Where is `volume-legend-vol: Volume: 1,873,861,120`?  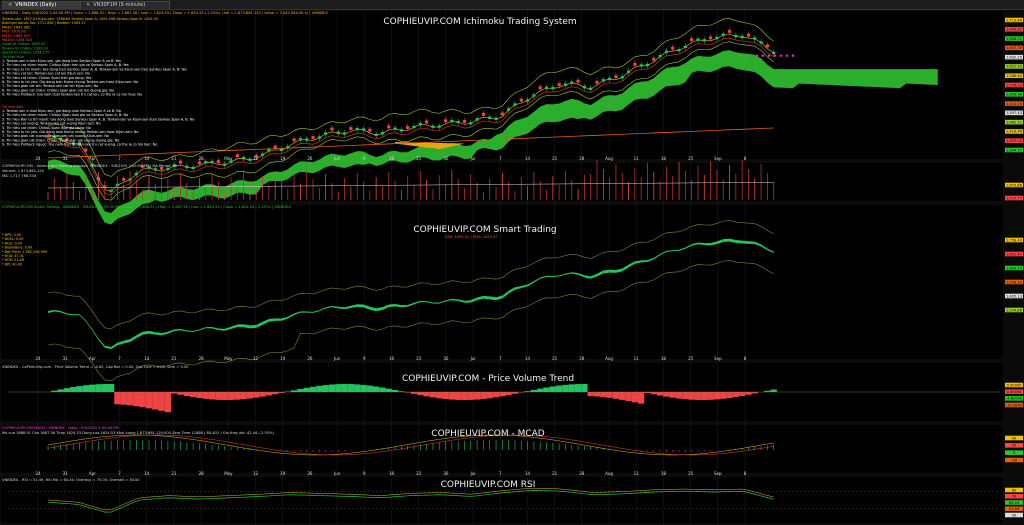 volume-legend-vol: Volume: 1,873,861,120 is located at coordinates (23, 171).